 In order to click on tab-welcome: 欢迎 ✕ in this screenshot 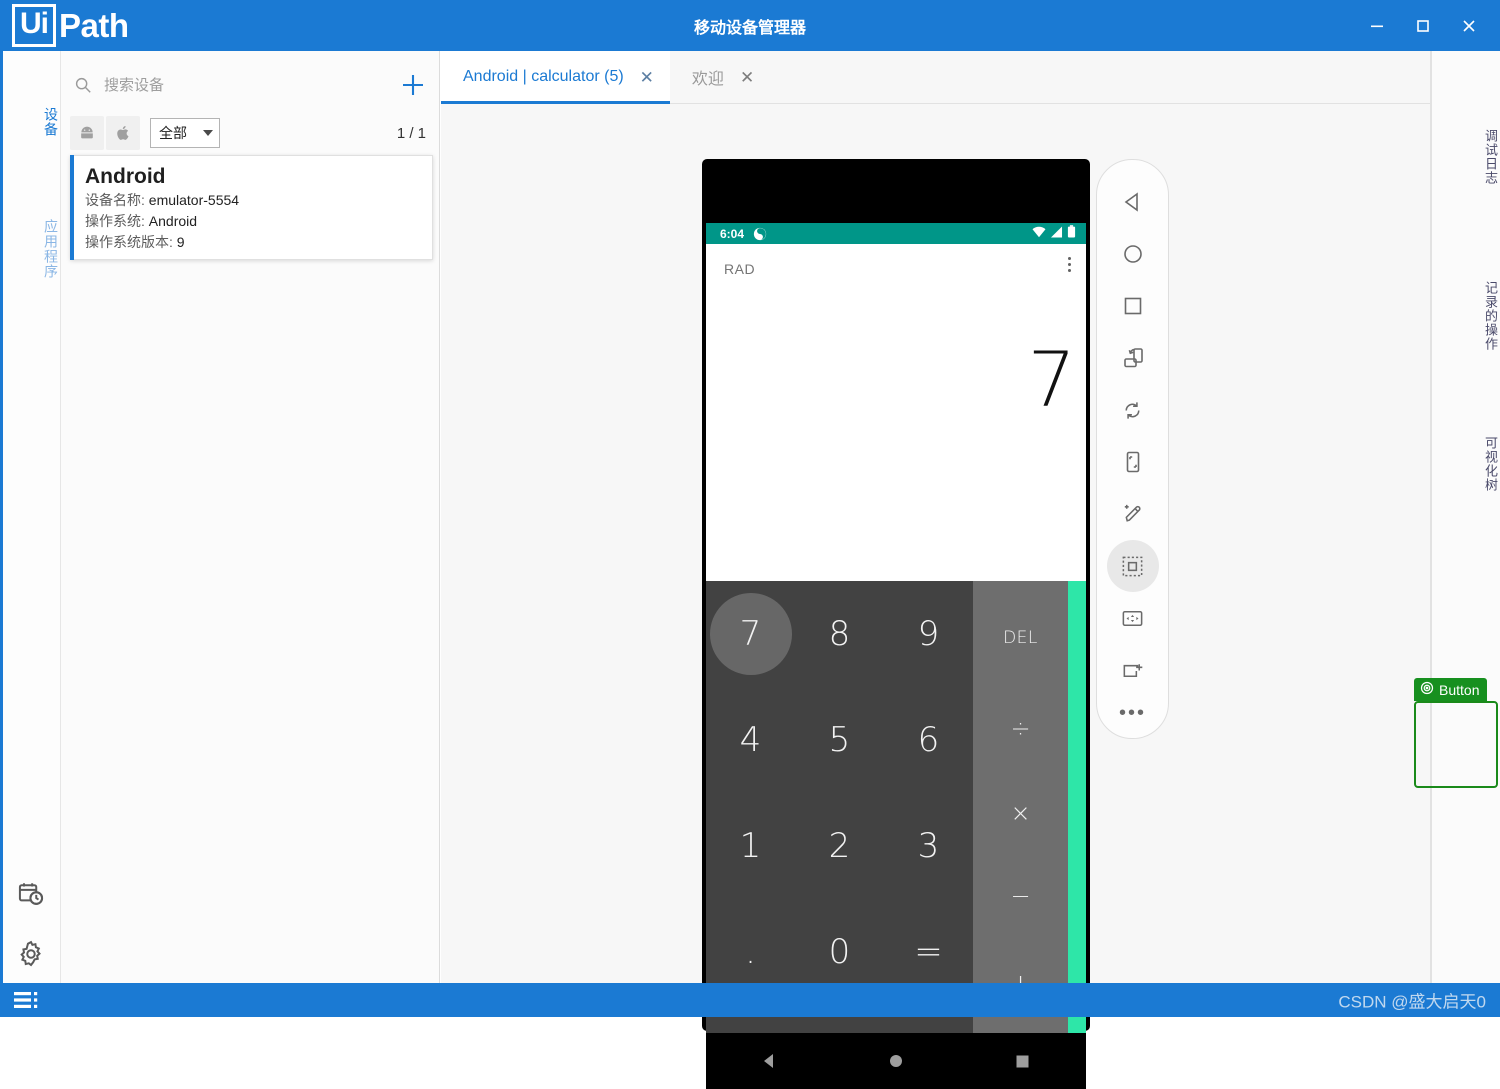, I will do `click(720, 77)`.